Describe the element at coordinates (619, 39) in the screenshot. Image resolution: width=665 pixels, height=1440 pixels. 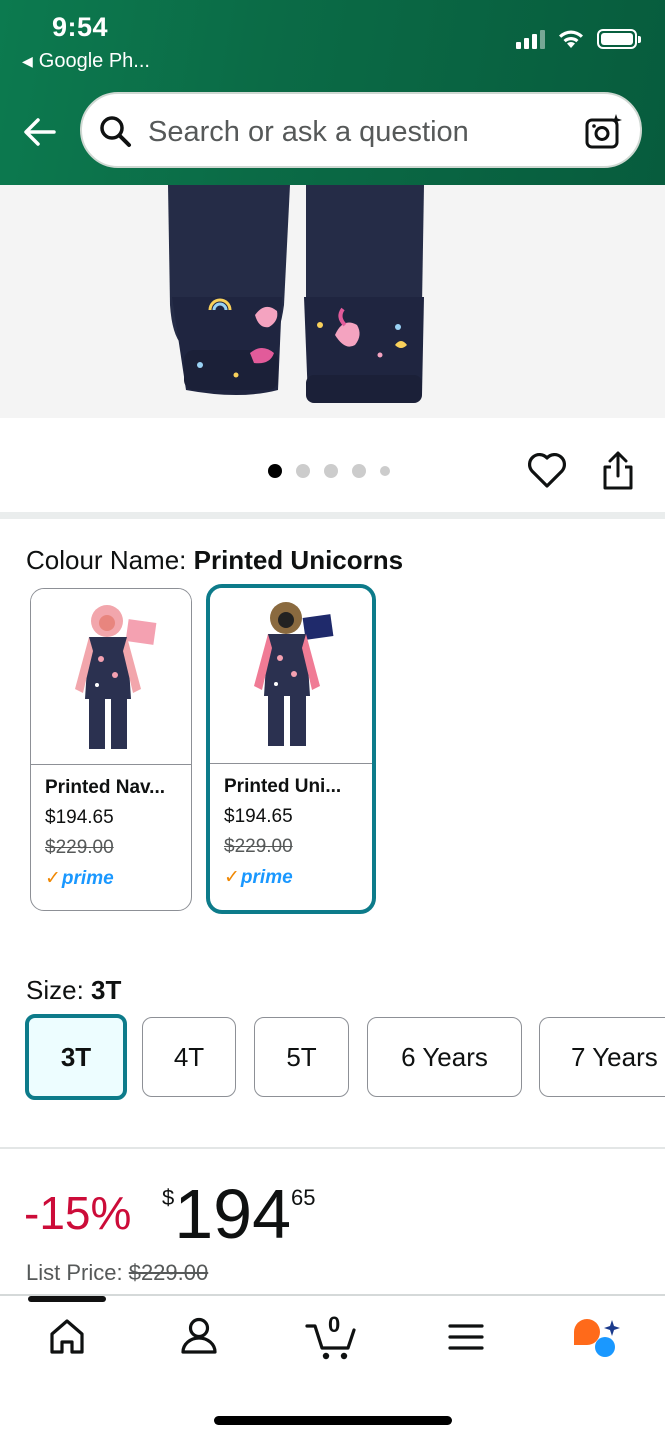
I see `battery-icon` at that location.